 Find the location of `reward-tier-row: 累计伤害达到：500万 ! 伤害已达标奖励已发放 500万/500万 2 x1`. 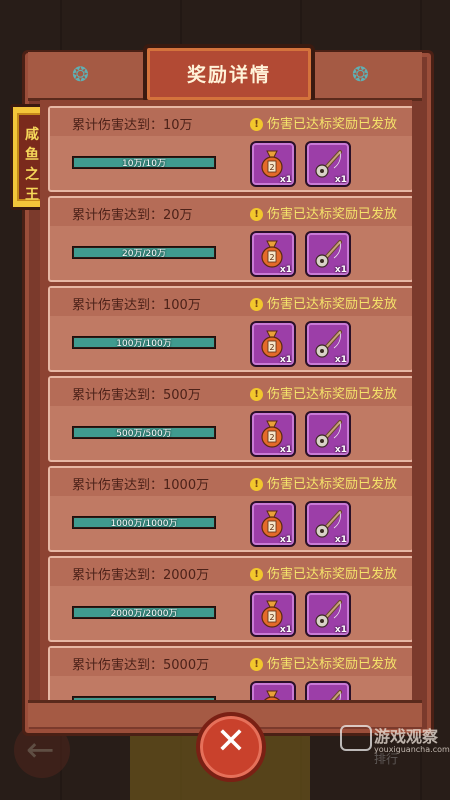

reward-tier-row: 累计伤害达到：500万 ! 伤害已达标奖励已发放 500万/500万 2 x1 is located at coordinates (230, 419).